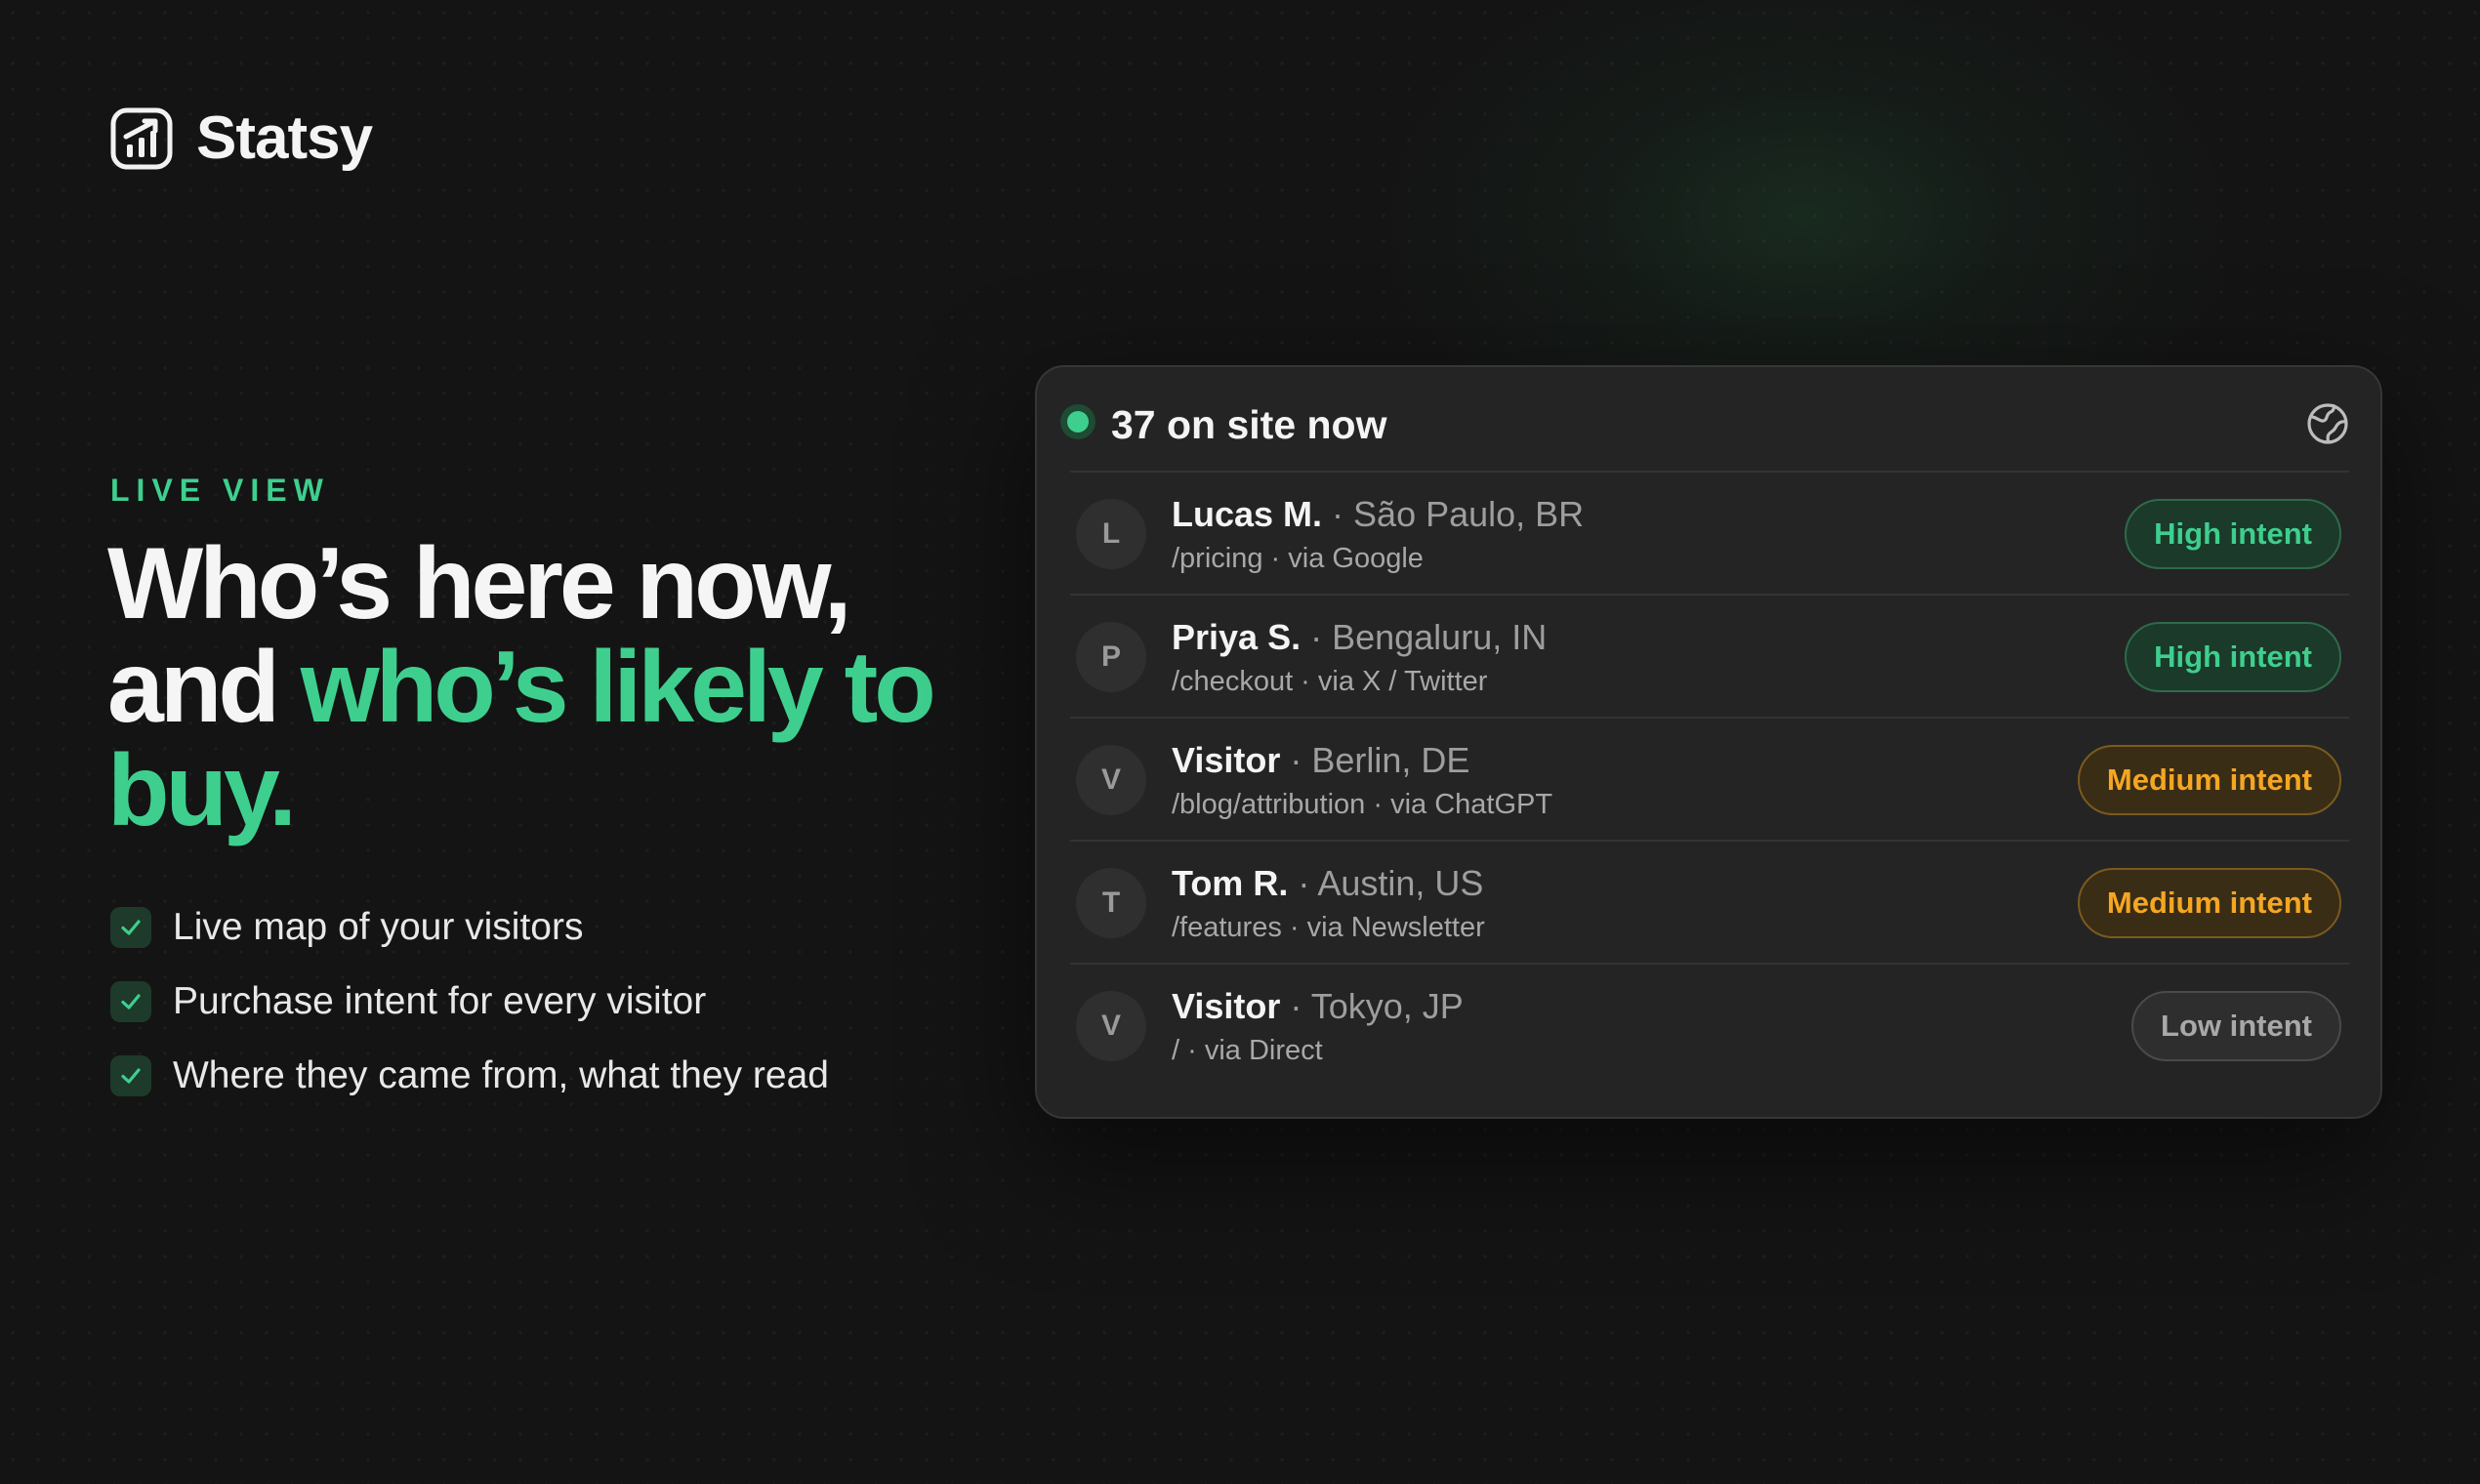 This screenshot has height=1484, width=2480. What do you see at coordinates (1077, 422) in the screenshot?
I see `live-dot-icon` at bounding box center [1077, 422].